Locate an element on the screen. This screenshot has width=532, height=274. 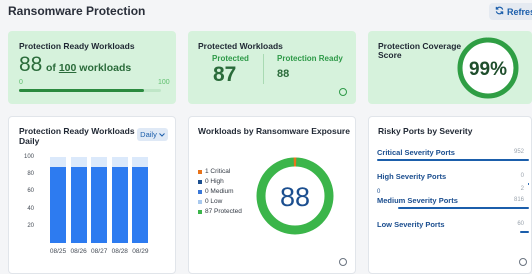
legend-item: 0 High is located at coordinates (211, 181).